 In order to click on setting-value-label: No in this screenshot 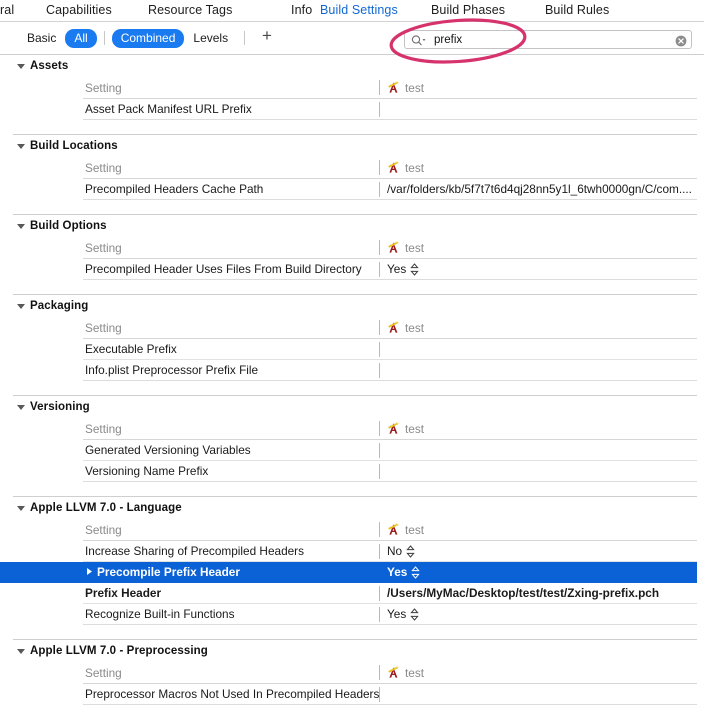, I will do `click(395, 551)`.